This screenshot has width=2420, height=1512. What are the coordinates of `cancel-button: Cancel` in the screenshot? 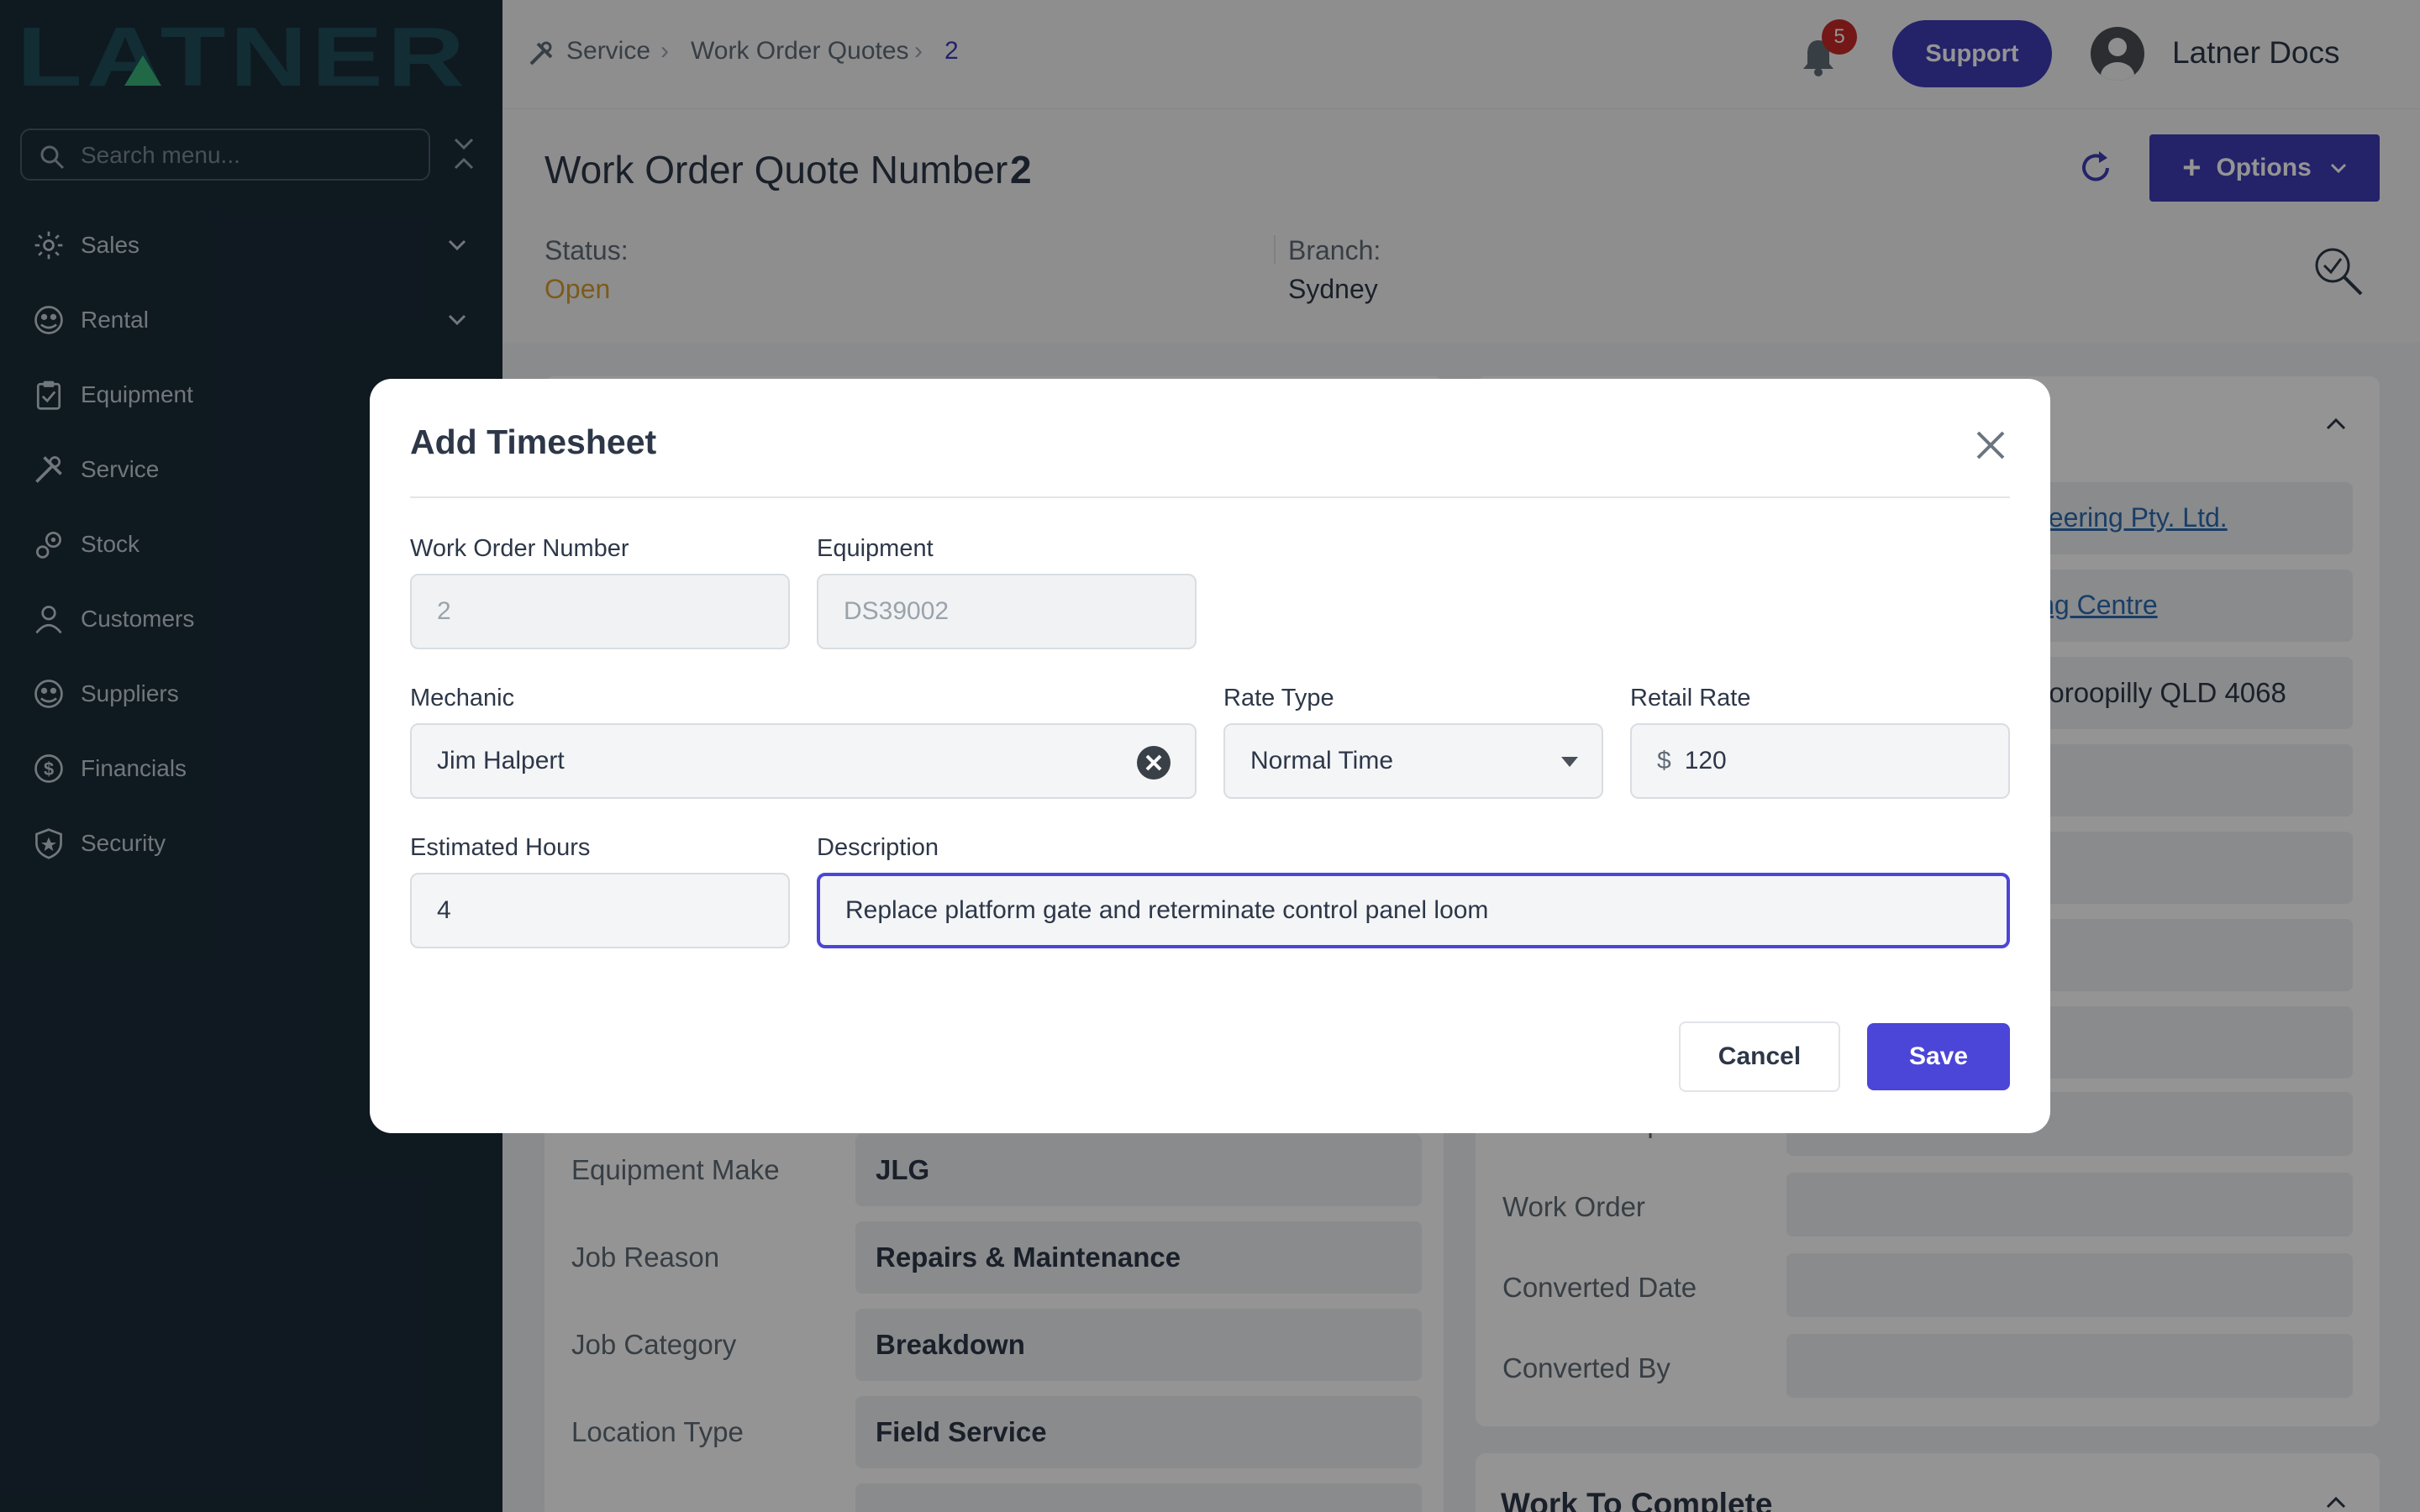 It's located at (1759, 1056).